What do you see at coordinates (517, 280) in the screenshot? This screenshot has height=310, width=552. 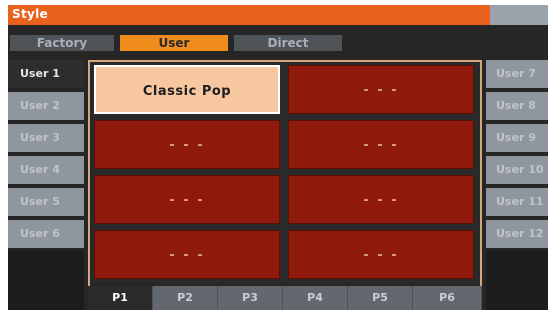 I see `right-bank-filler` at bounding box center [517, 280].